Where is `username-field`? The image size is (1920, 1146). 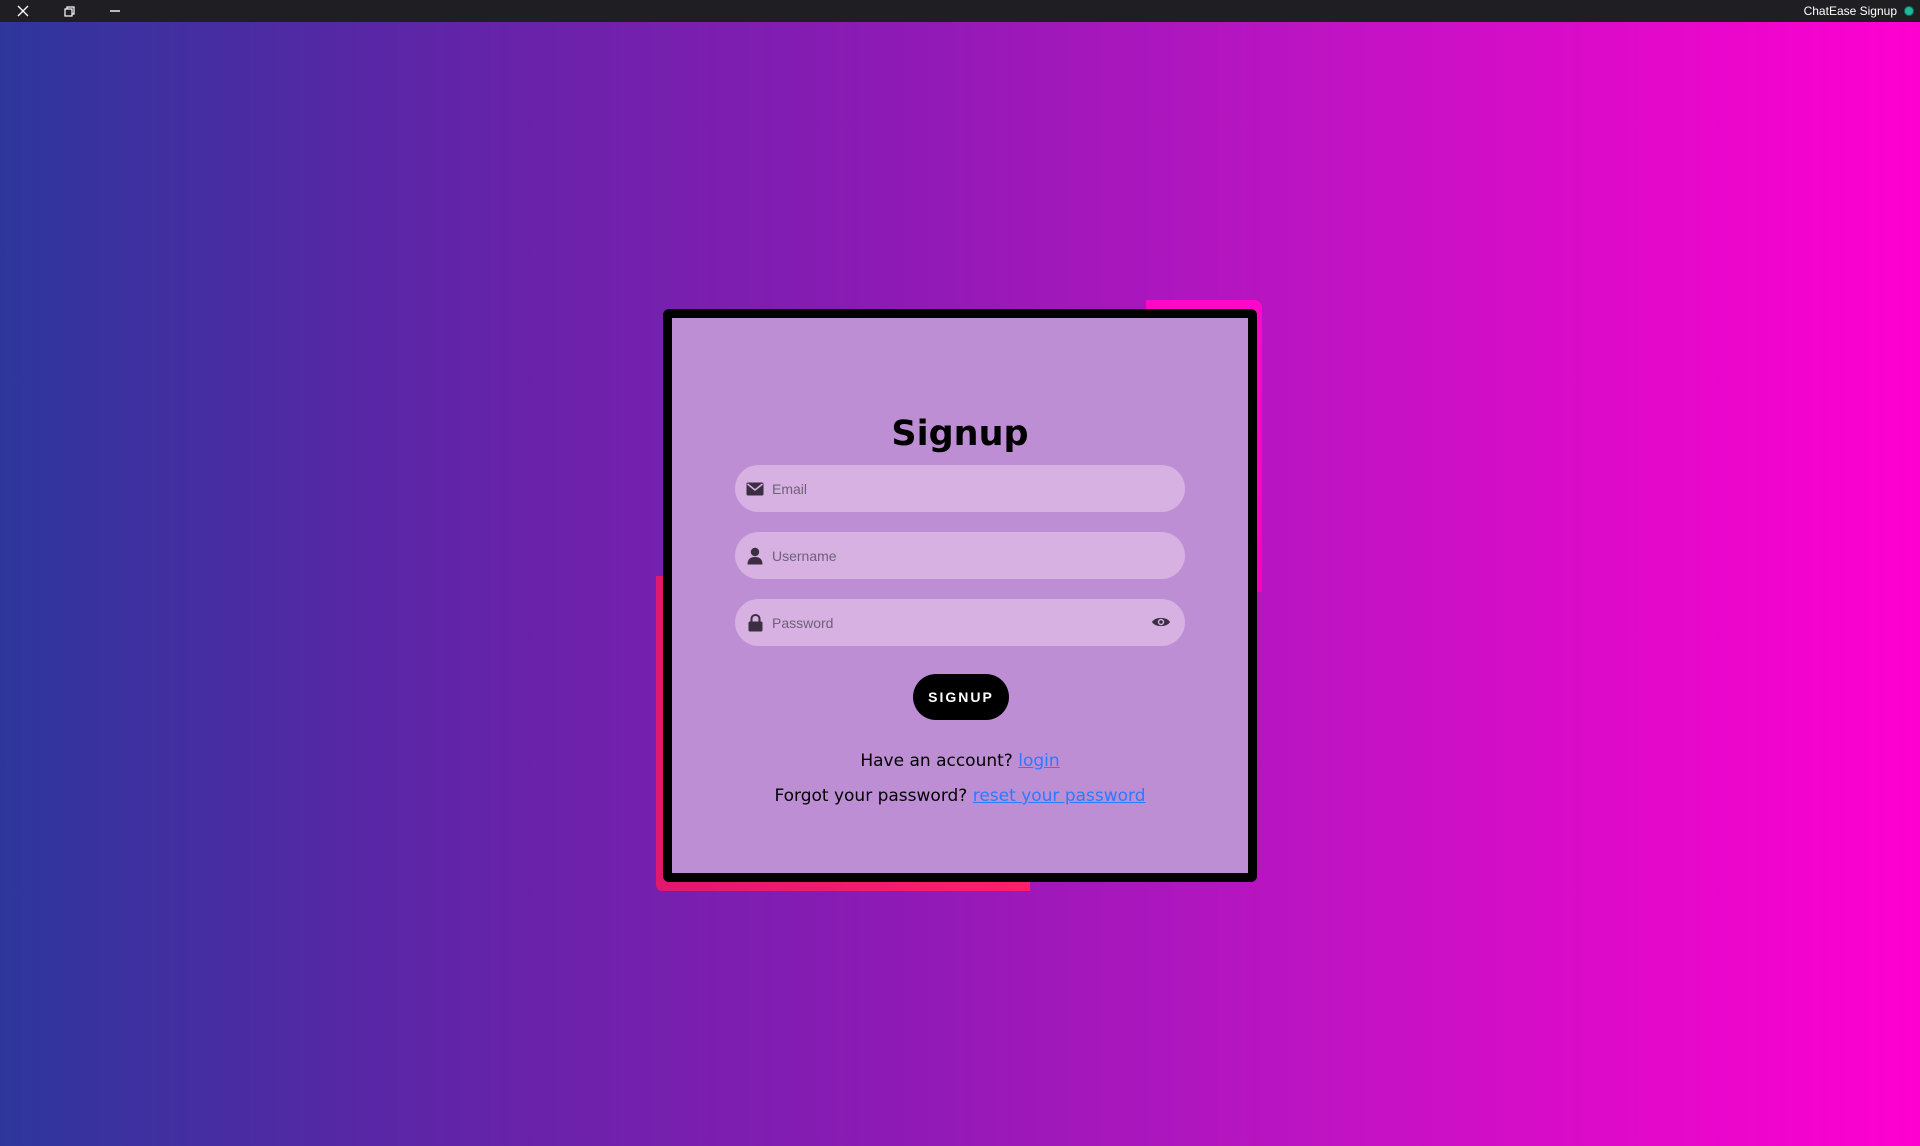
username-field is located at coordinates (960, 555).